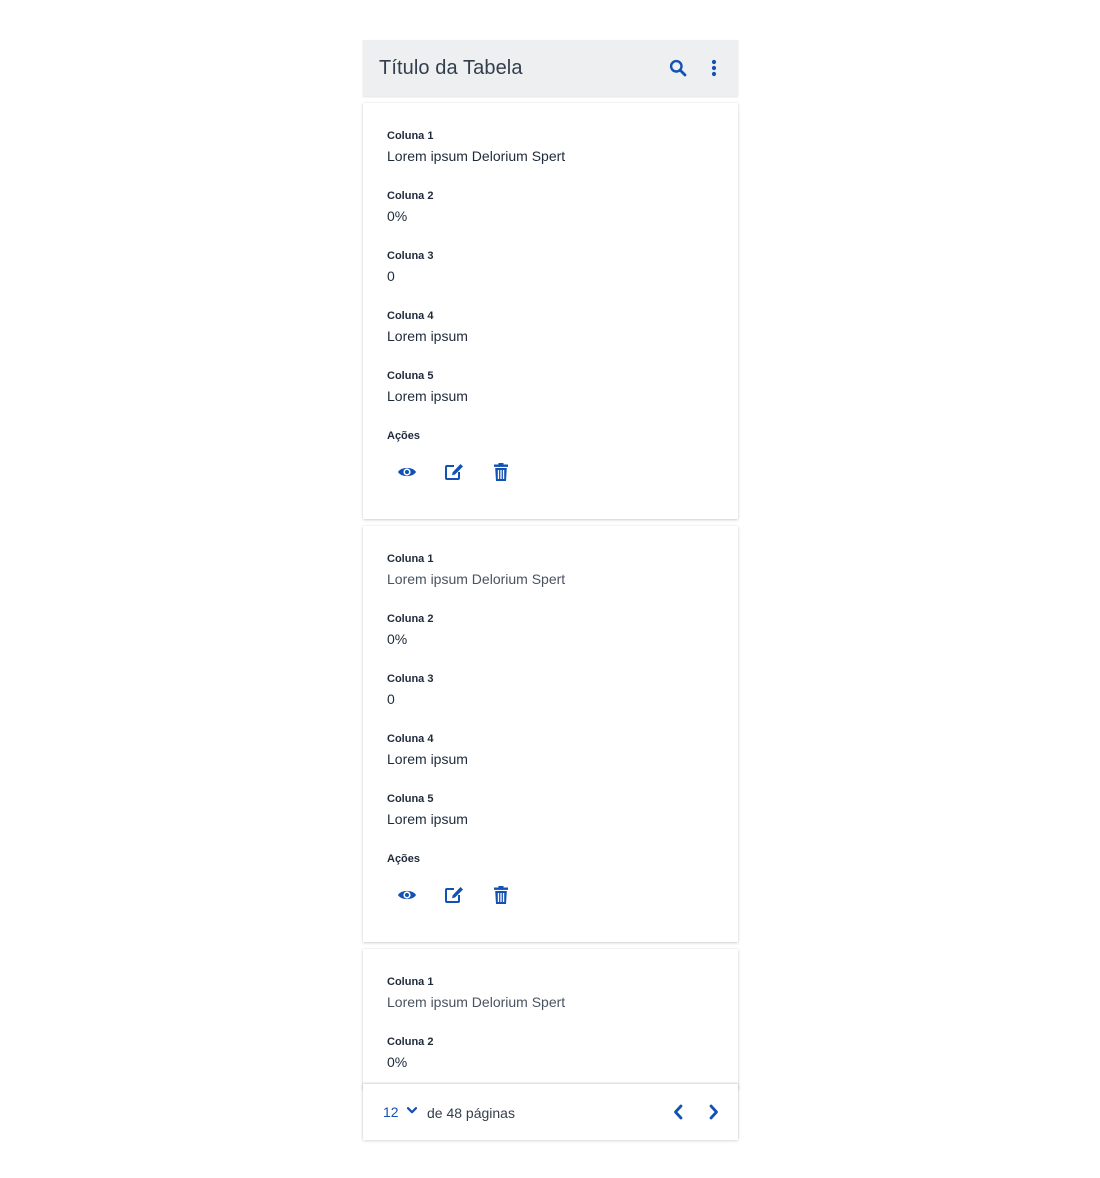 Image resolution: width=1100 pixels, height=1178 pixels. What do you see at coordinates (471, 1113) in the screenshot?
I see `page-count-text: de 48 páginas` at bounding box center [471, 1113].